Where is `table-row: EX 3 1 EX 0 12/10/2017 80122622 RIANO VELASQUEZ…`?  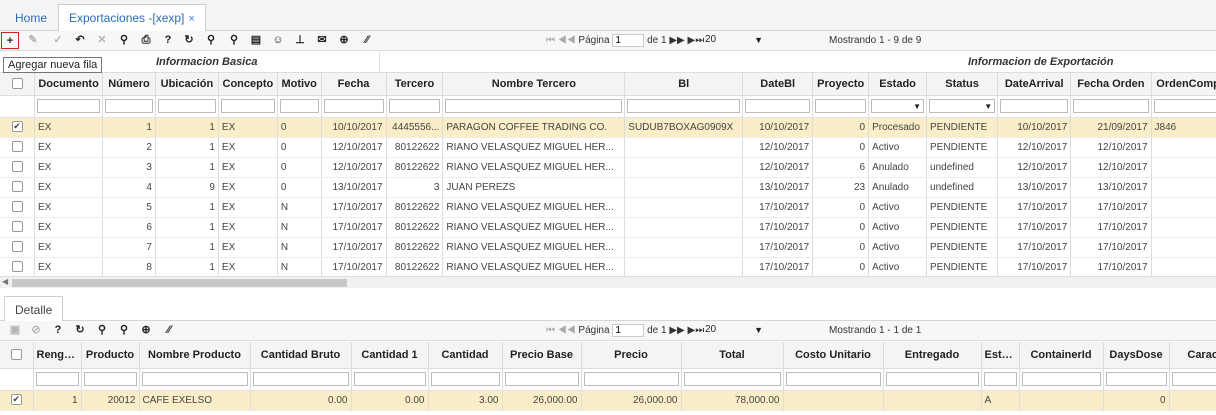 table-row: EX 3 1 EX 0 12/10/2017 80122622 RIANO VELASQUEZ… is located at coordinates (608, 167).